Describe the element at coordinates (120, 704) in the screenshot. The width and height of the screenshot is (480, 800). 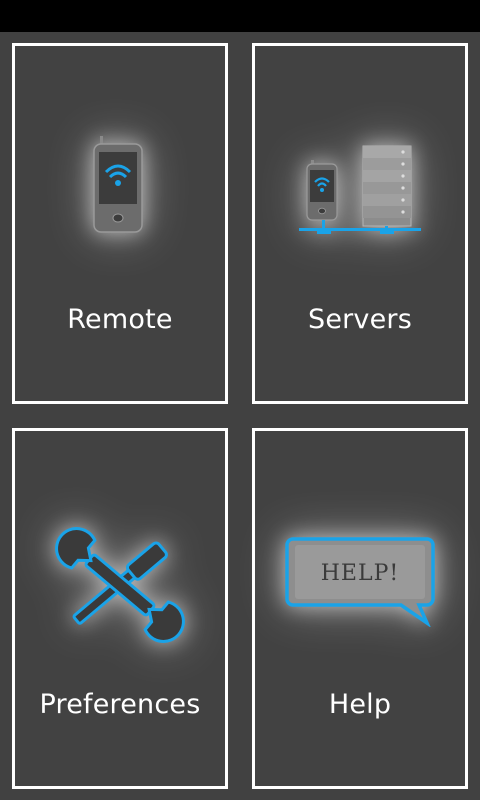
I see `preferences-label: Preferences` at that location.